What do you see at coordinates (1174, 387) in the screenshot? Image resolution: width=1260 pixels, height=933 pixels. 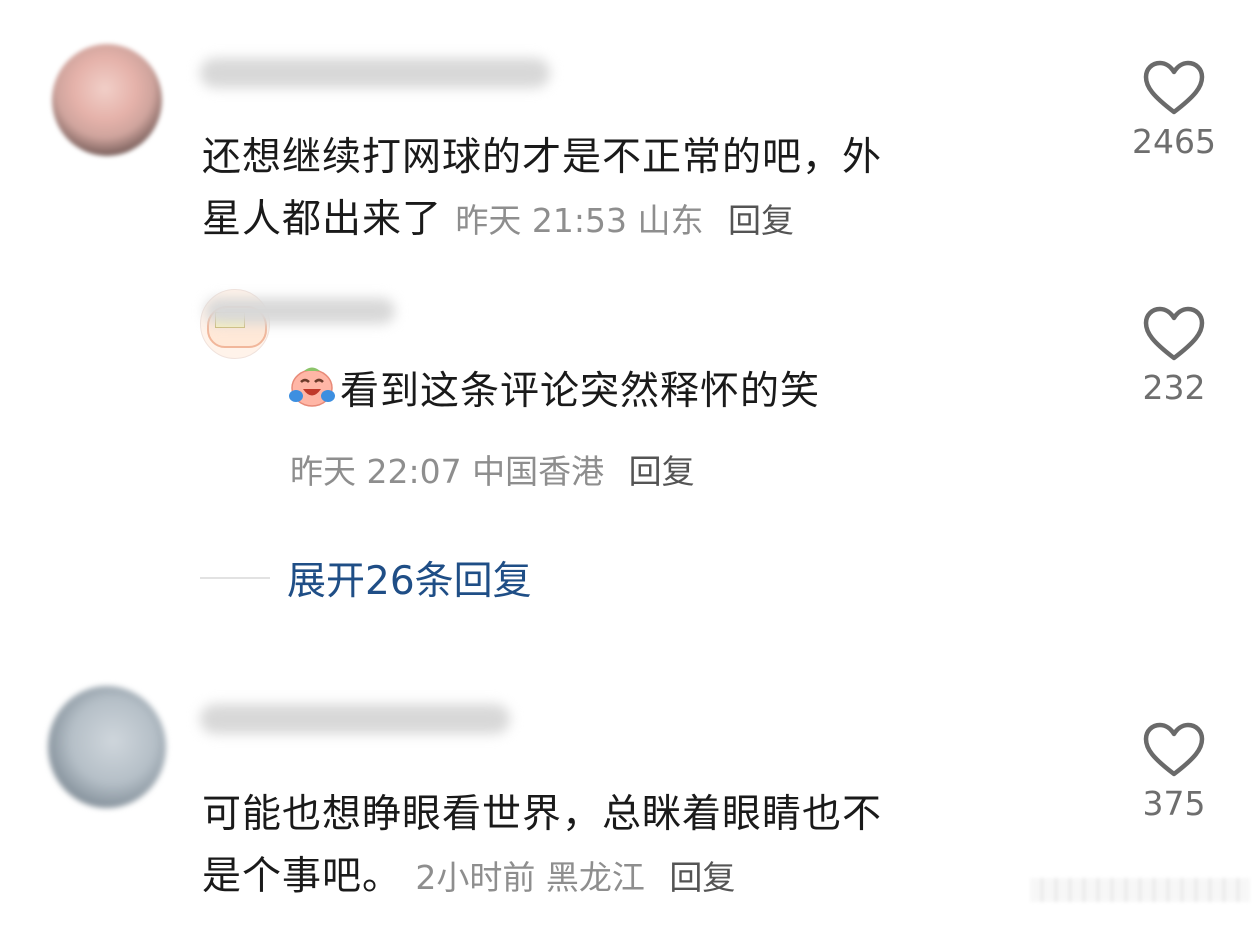 I see `reply-like-count: 232` at bounding box center [1174, 387].